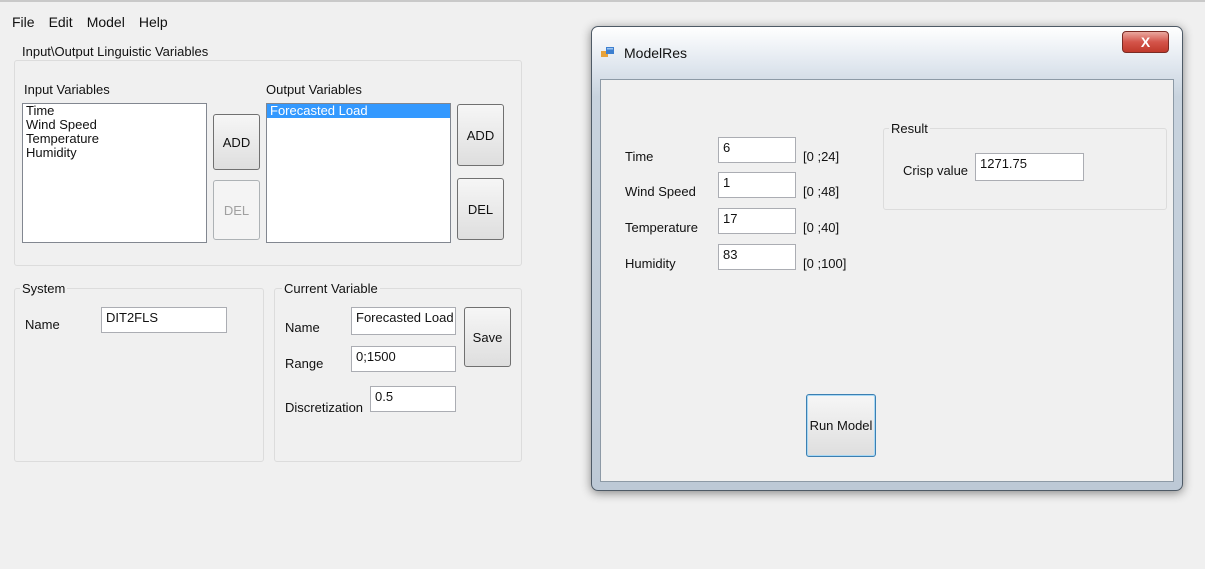  What do you see at coordinates (114, 111) in the screenshot?
I see `list-item: Time` at bounding box center [114, 111].